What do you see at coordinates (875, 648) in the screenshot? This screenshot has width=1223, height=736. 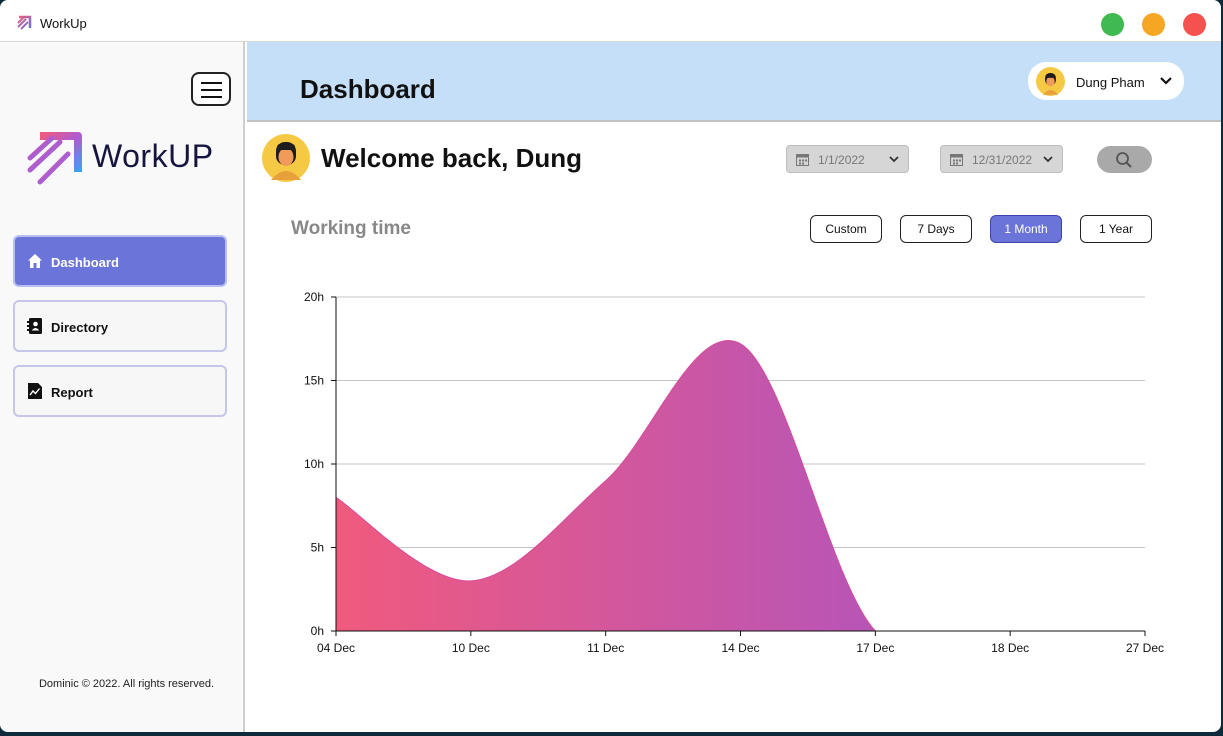 I see `x-tick-label: 17 Dec` at bounding box center [875, 648].